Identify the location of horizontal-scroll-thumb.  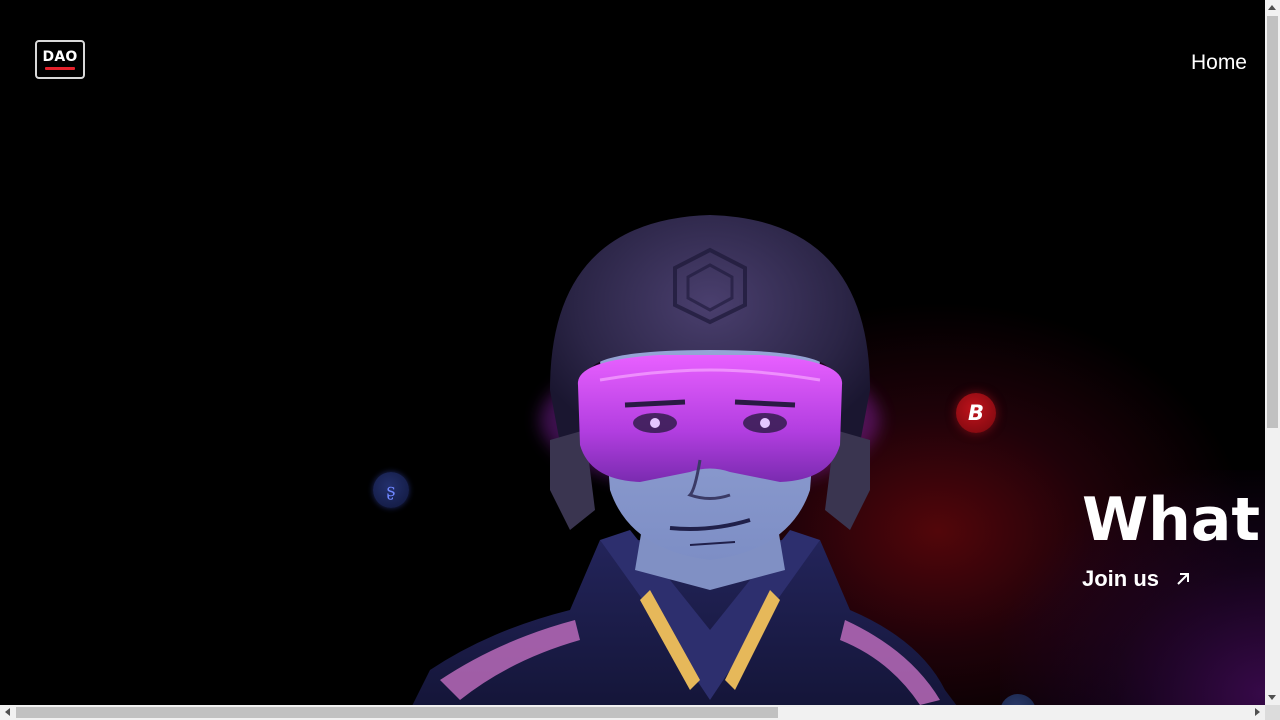
(397, 712).